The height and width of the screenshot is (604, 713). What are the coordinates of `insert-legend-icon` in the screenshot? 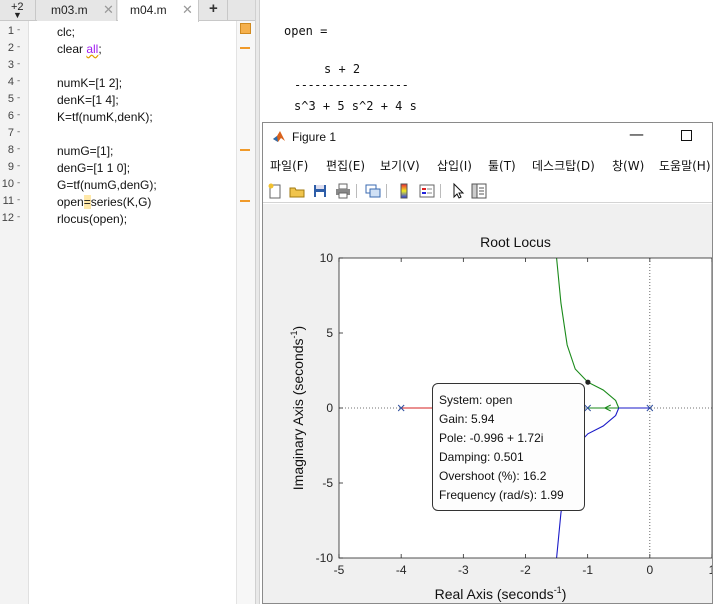 It's located at (427, 191).